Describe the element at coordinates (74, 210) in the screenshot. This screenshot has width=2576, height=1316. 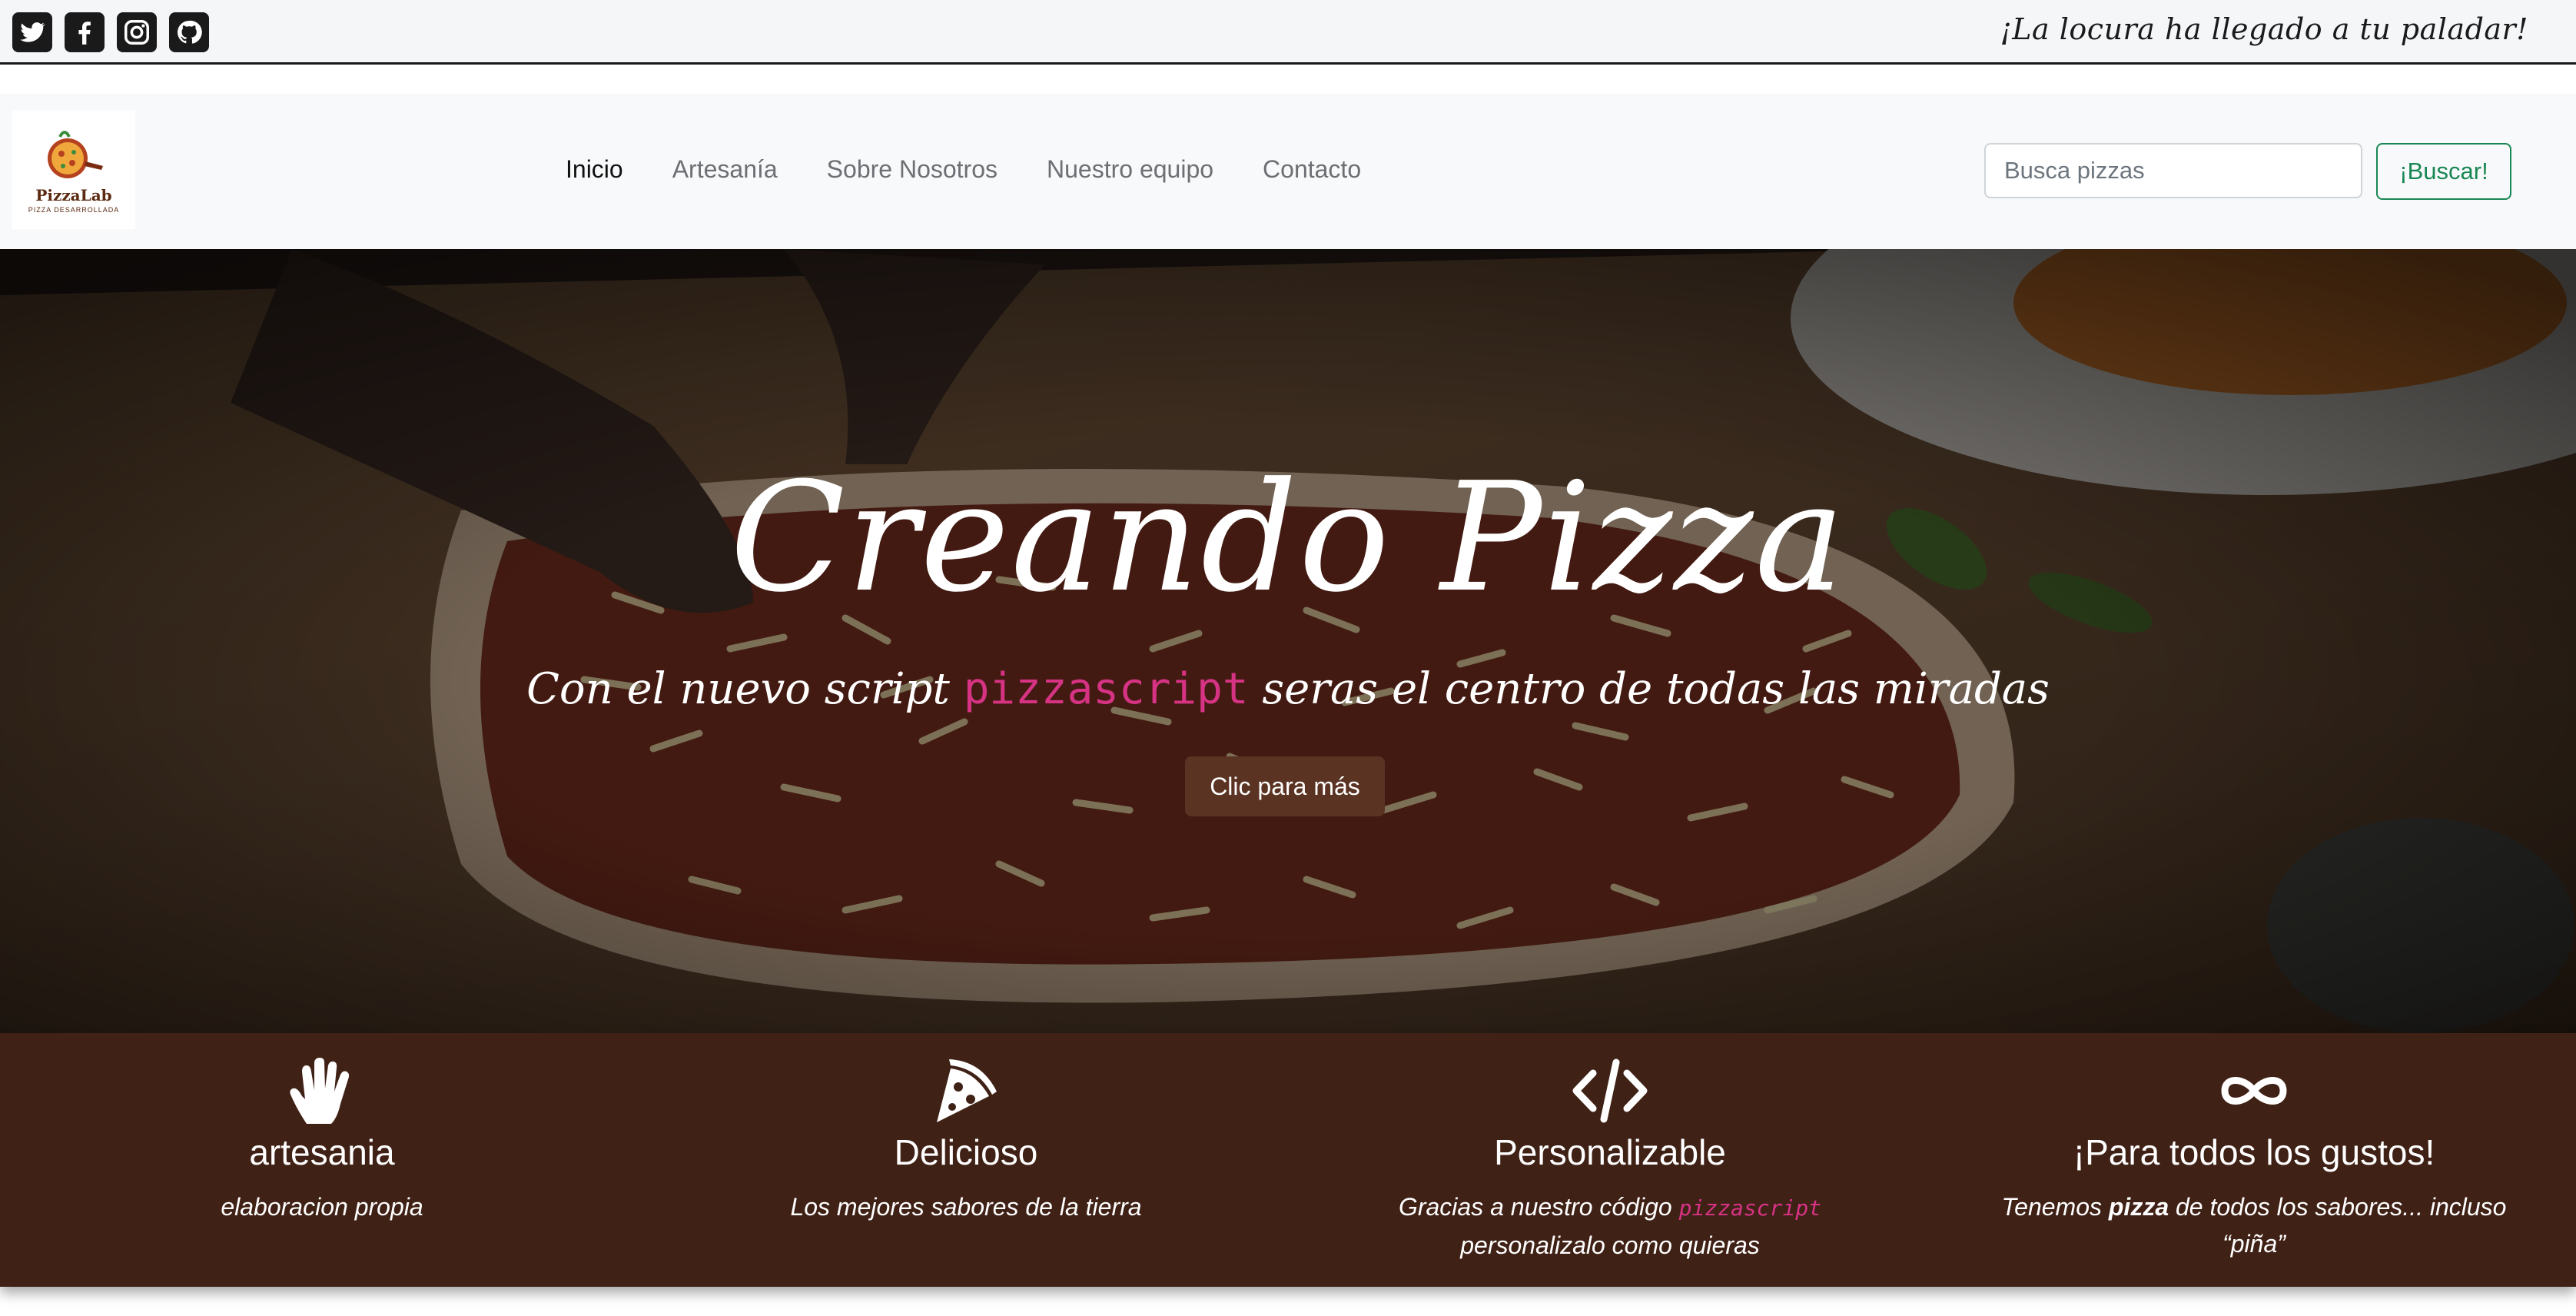
I see `logo-subtitle: PIZZA DESARROLLADA` at that location.